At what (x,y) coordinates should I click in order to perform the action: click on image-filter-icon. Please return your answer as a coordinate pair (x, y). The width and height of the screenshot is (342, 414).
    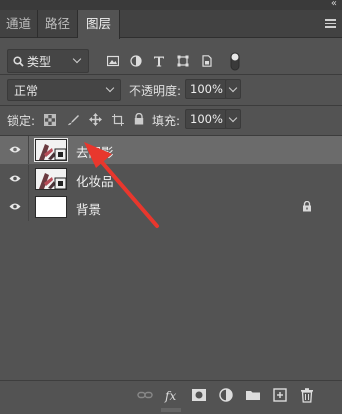
    Looking at the image, I should click on (113, 61).